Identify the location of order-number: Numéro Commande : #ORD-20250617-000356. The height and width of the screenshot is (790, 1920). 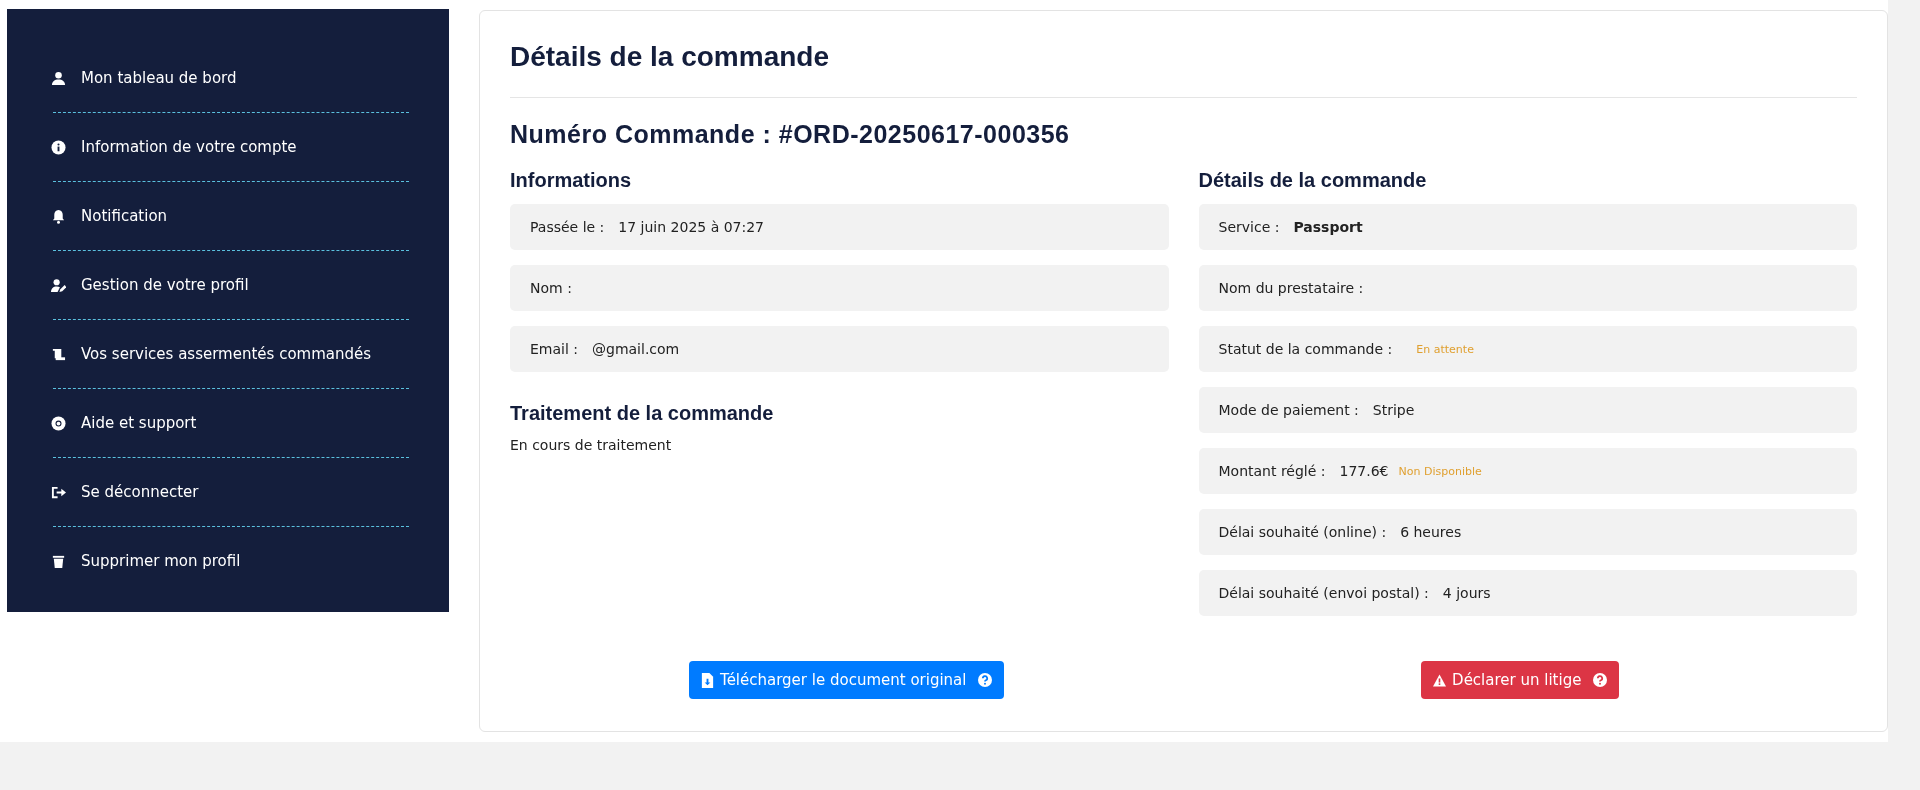
(790, 134).